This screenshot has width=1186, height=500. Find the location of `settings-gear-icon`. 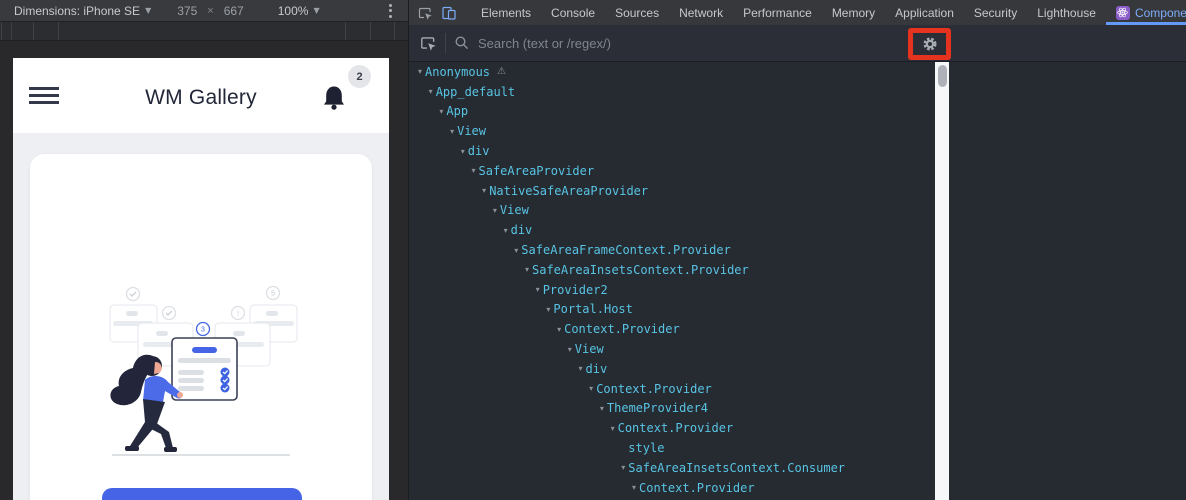

settings-gear-icon is located at coordinates (930, 44).